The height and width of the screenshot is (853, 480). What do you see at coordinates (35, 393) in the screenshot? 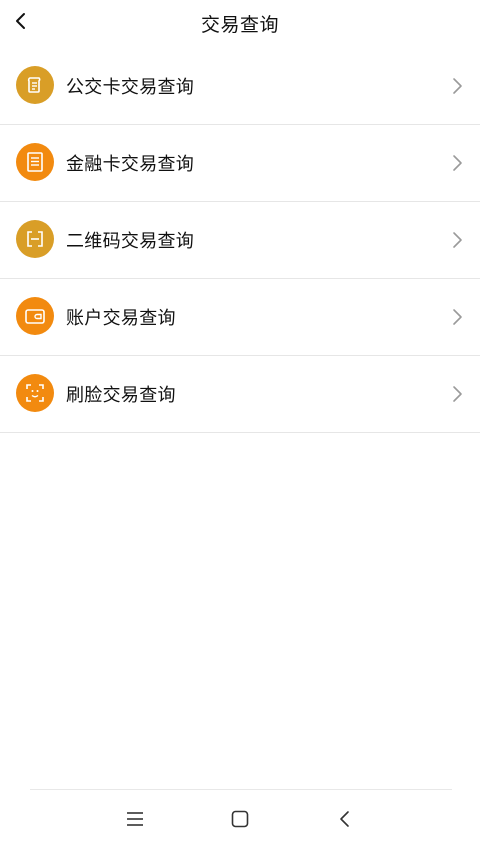
I see `face-scan-icon` at bounding box center [35, 393].